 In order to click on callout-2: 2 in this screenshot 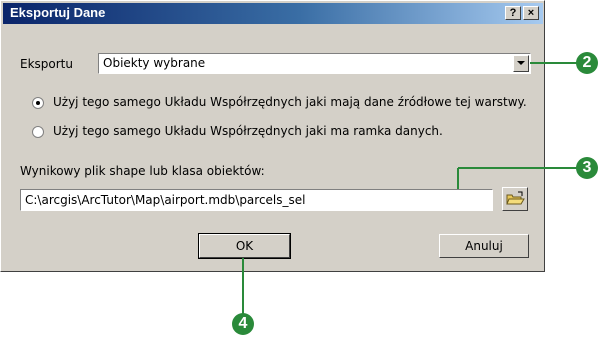, I will do `click(587, 63)`.